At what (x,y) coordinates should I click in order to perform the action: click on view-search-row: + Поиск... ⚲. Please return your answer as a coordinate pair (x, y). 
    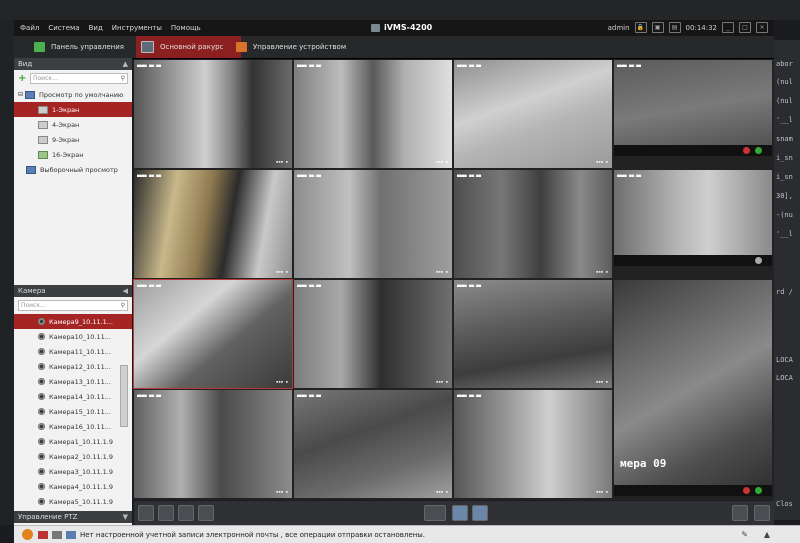
    Looking at the image, I should click on (73, 78).